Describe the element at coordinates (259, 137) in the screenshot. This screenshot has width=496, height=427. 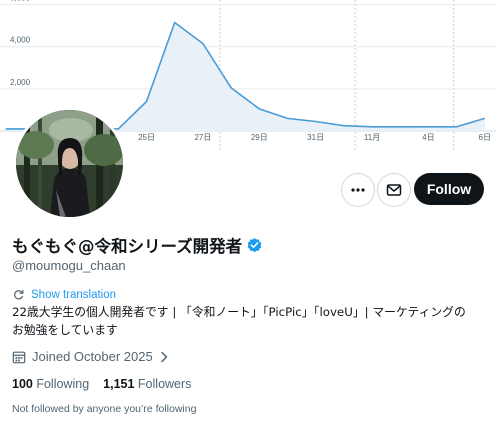
I see `chart-x-tick-label: 29日` at that location.